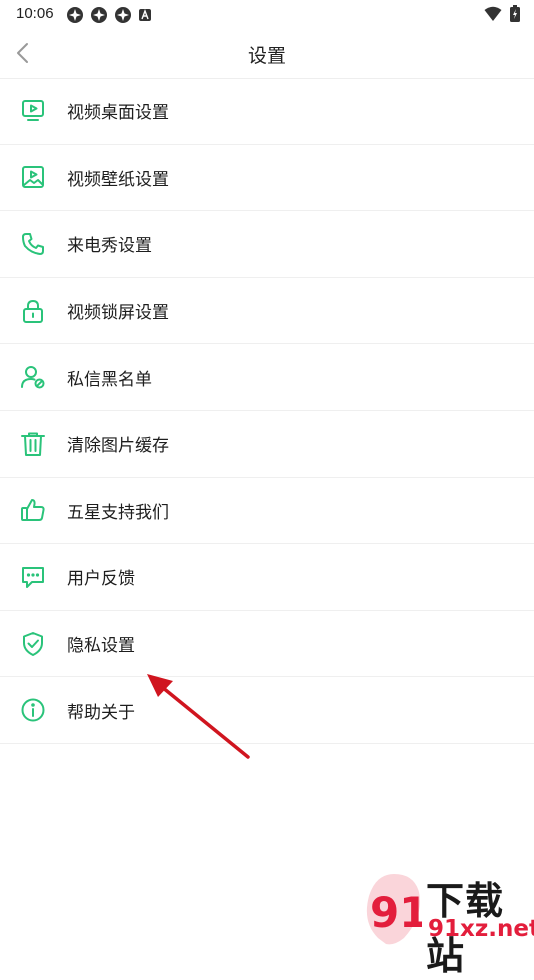  I want to click on menu-item-label: 视频桌面设置, so click(118, 113).